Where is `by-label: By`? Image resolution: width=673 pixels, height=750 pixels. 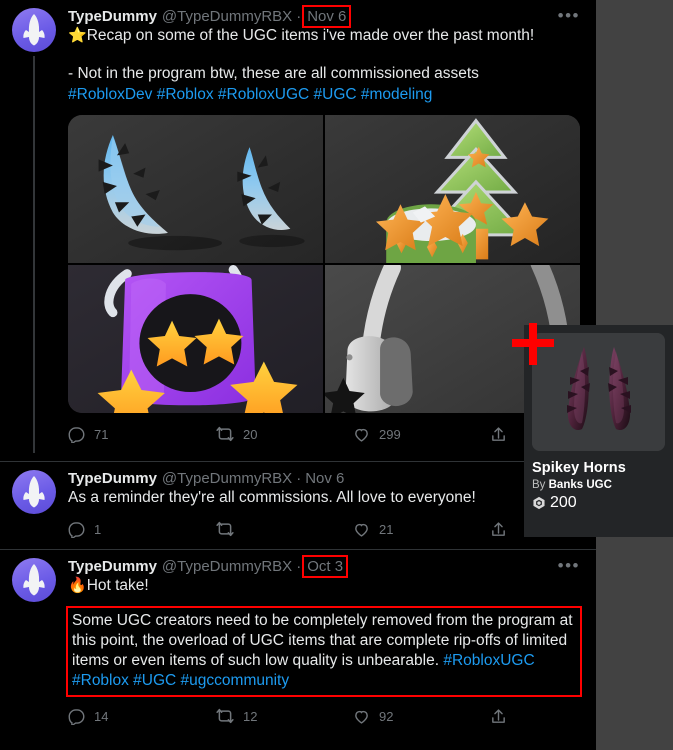
by-label: By is located at coordinates (539, 485).